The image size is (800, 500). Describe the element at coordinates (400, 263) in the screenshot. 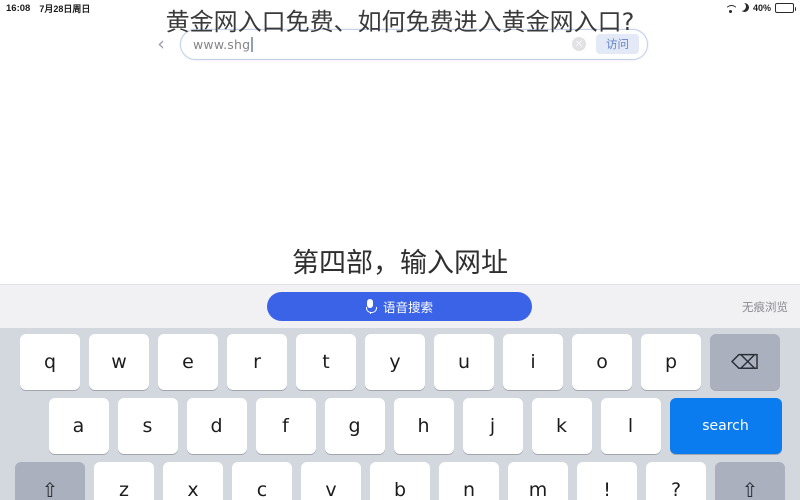

I see `instruction-caption: 第四部，输入网址` at that location.